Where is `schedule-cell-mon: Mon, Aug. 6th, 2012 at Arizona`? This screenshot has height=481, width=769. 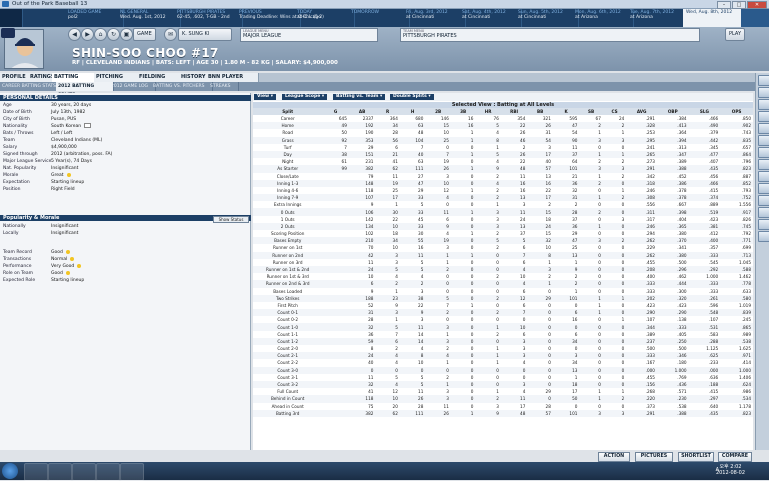 schedule-cell-mon: Mon, Aug. 6th, 2012 at Arizona is located at coordinates (603, 19).